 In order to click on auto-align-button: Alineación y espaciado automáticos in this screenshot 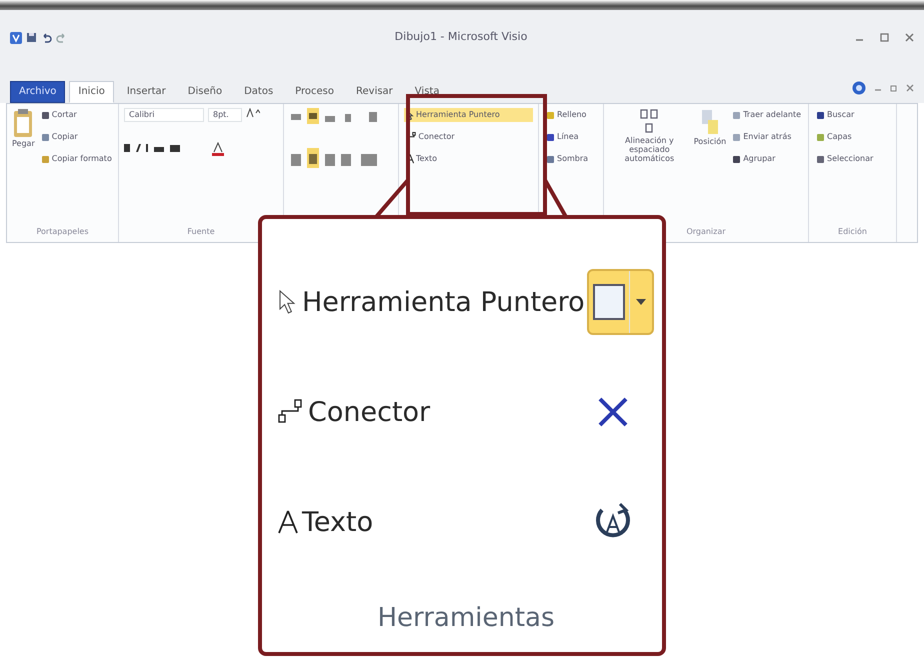, I will do `click(649, 136)`.